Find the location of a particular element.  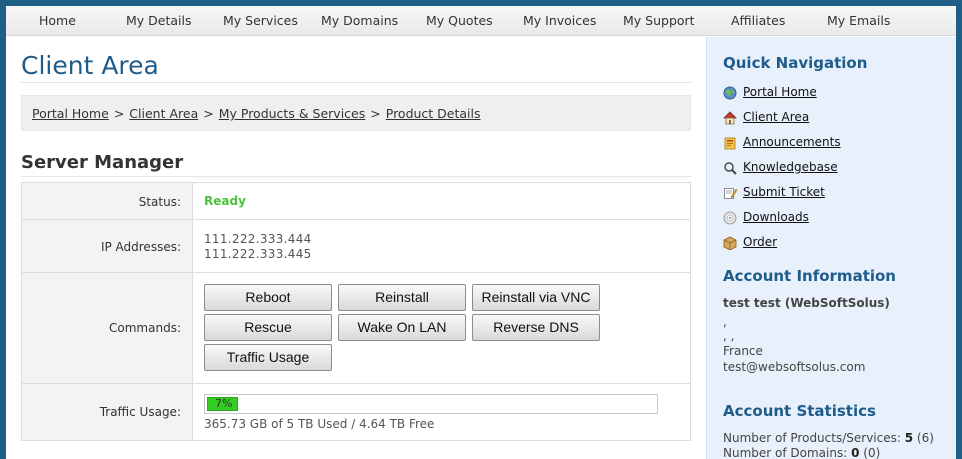

nav-home: Home is located at coordinates (57, 20).